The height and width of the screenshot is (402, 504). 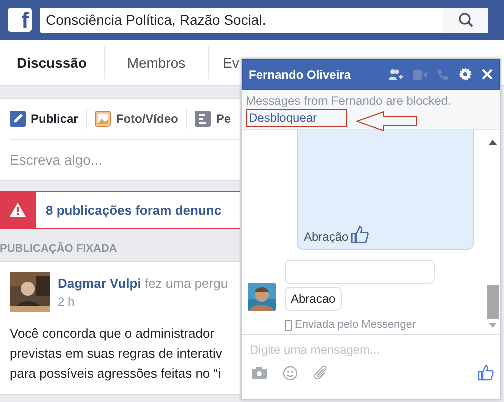 I want to click on settings-icon, so click(x=465, y=74).